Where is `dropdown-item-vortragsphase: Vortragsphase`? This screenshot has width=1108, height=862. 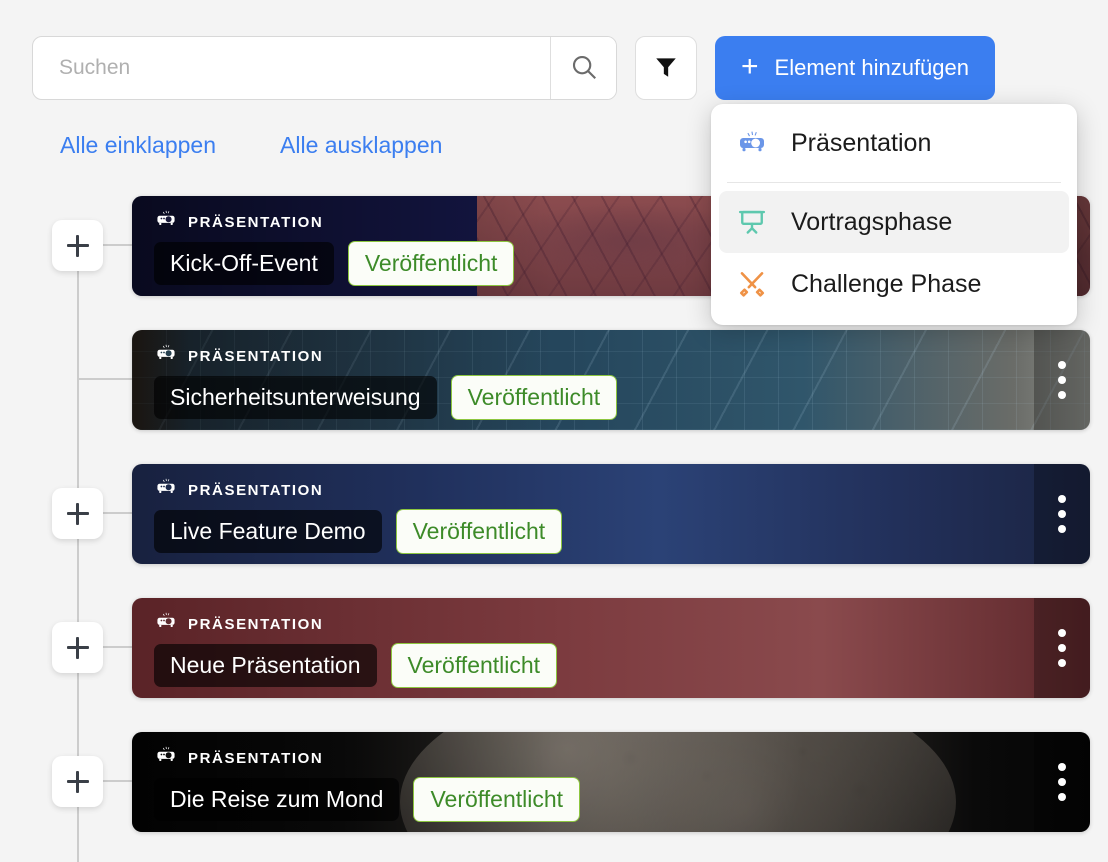 dropdown-item-vortragsphase: Vortragsphase is located at coordinates (894, 222).